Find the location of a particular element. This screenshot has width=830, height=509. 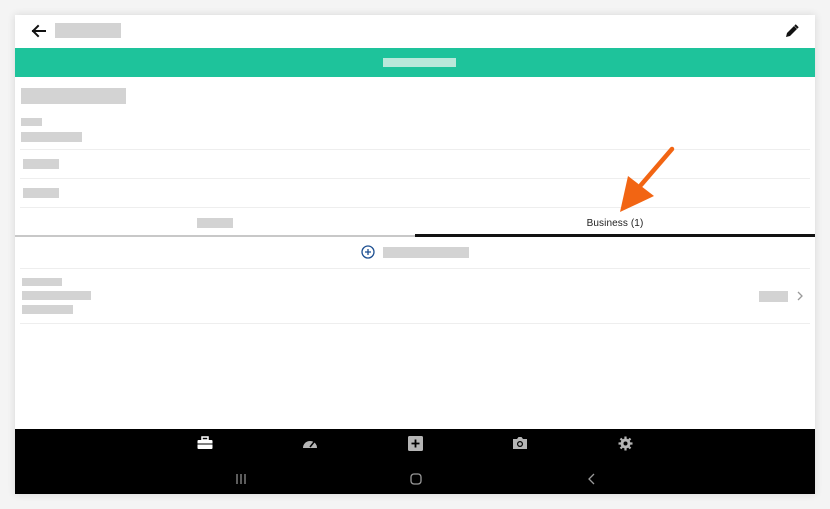

nav-speedometer is located at coordinates (310, 443).